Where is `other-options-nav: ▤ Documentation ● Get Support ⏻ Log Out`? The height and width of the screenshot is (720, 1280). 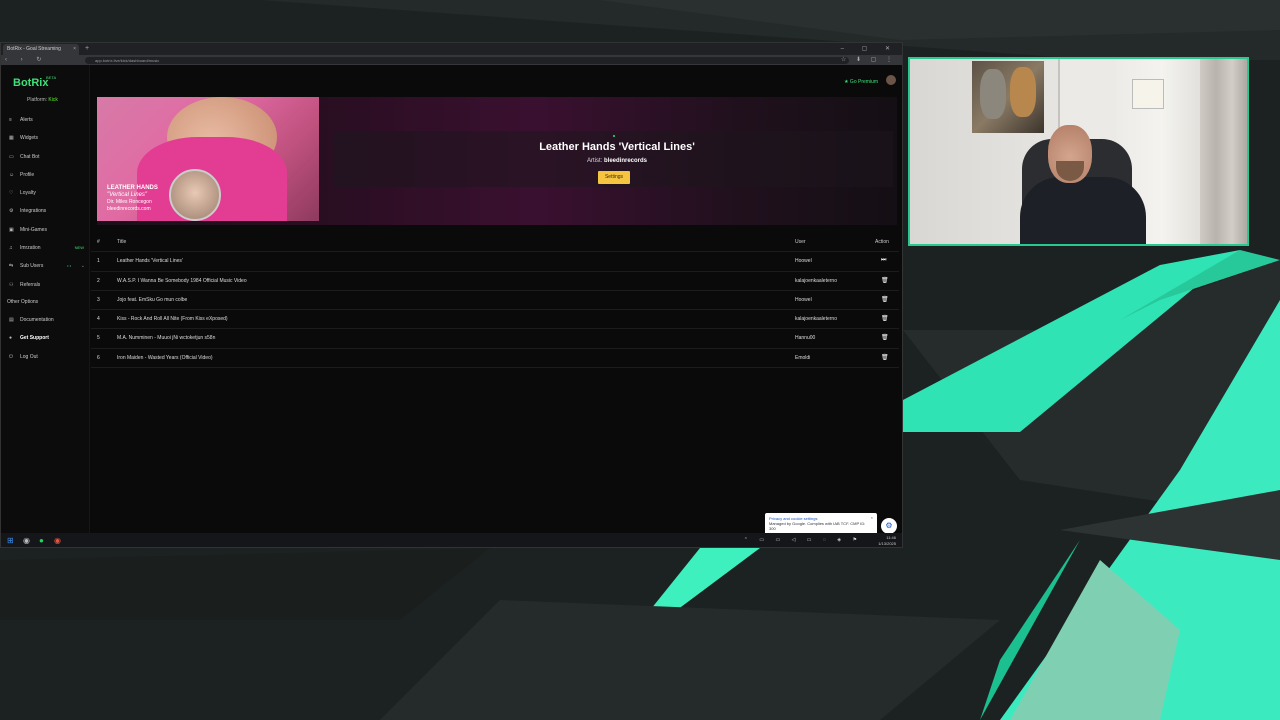 other-options-nav: ▤ Documentation ● Get Support ⏻ Log Out is located at coordinates (45, 338).